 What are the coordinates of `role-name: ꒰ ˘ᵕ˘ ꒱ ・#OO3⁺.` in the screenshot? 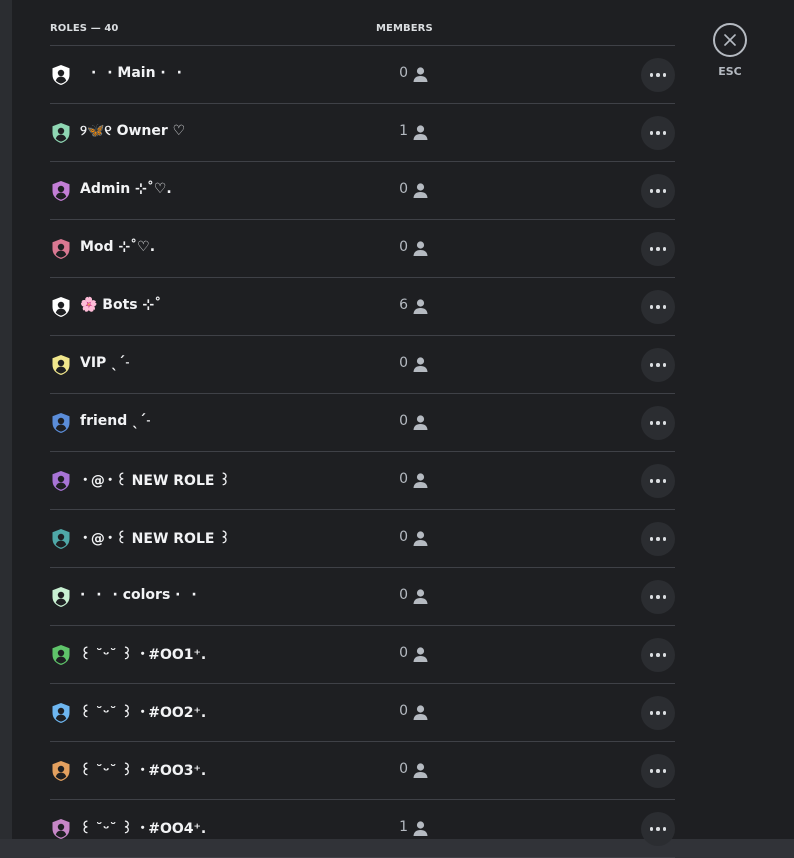 It's located at (143, 771).